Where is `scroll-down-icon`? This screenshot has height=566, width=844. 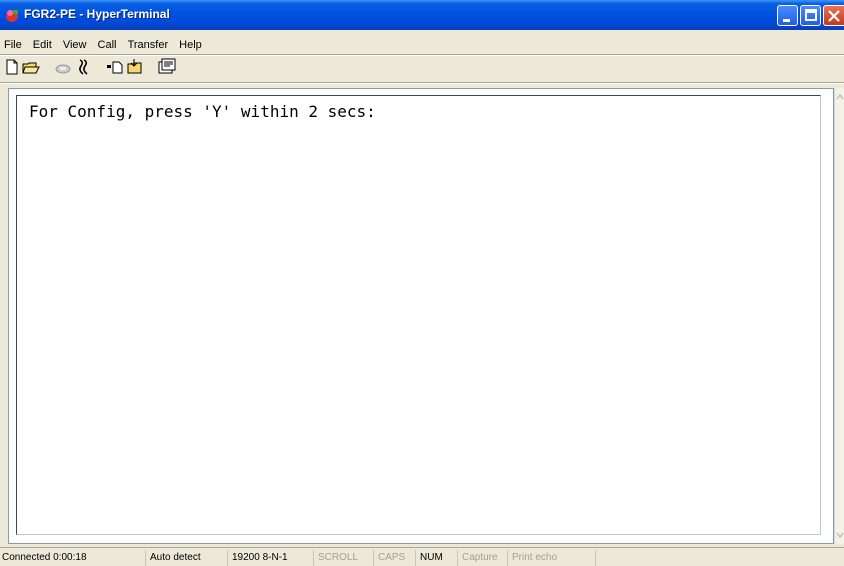 scroll-down-icon is located at coordinates (839, 535).